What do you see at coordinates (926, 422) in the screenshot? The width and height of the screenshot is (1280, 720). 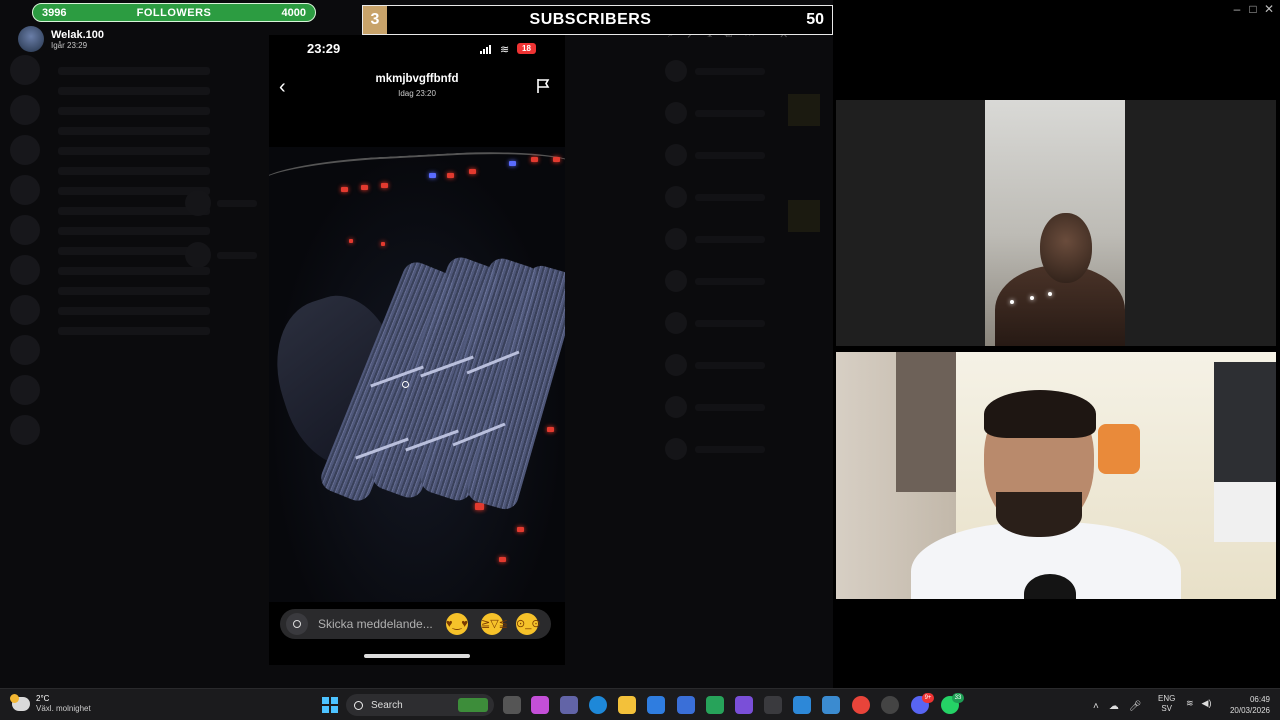 I see `curtain` at bounding box center [926, 422].